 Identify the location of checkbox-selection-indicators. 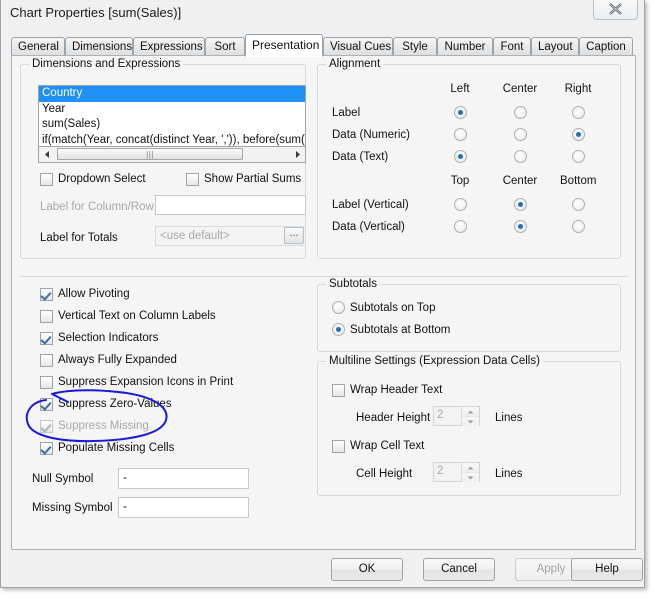
(46, 338).